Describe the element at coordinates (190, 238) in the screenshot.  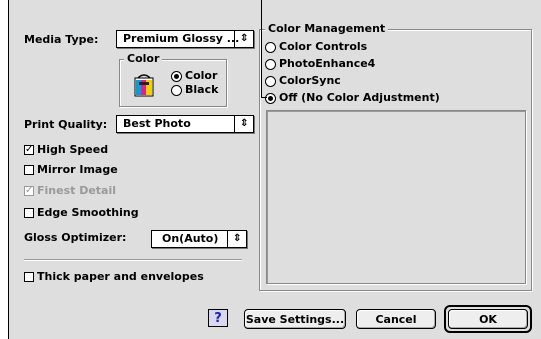
I see `gloss-optimizer-value: On(Auto)` at that location.